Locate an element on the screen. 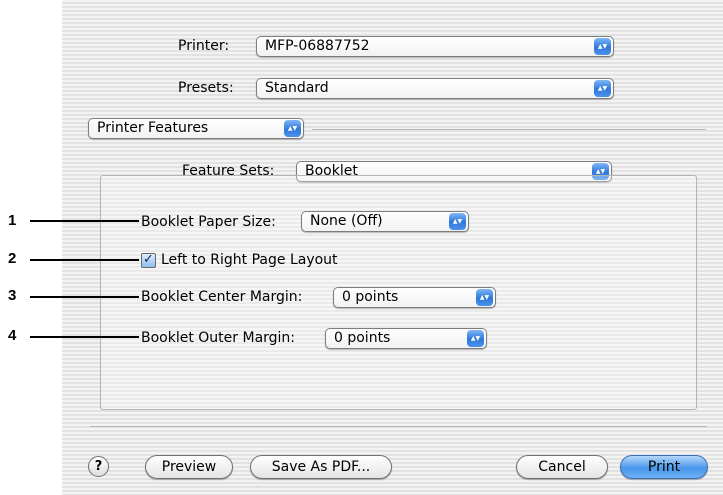 The height and width of the screenshot is (495, 723). callout-number: 3 is located at coordinates (12, 295).